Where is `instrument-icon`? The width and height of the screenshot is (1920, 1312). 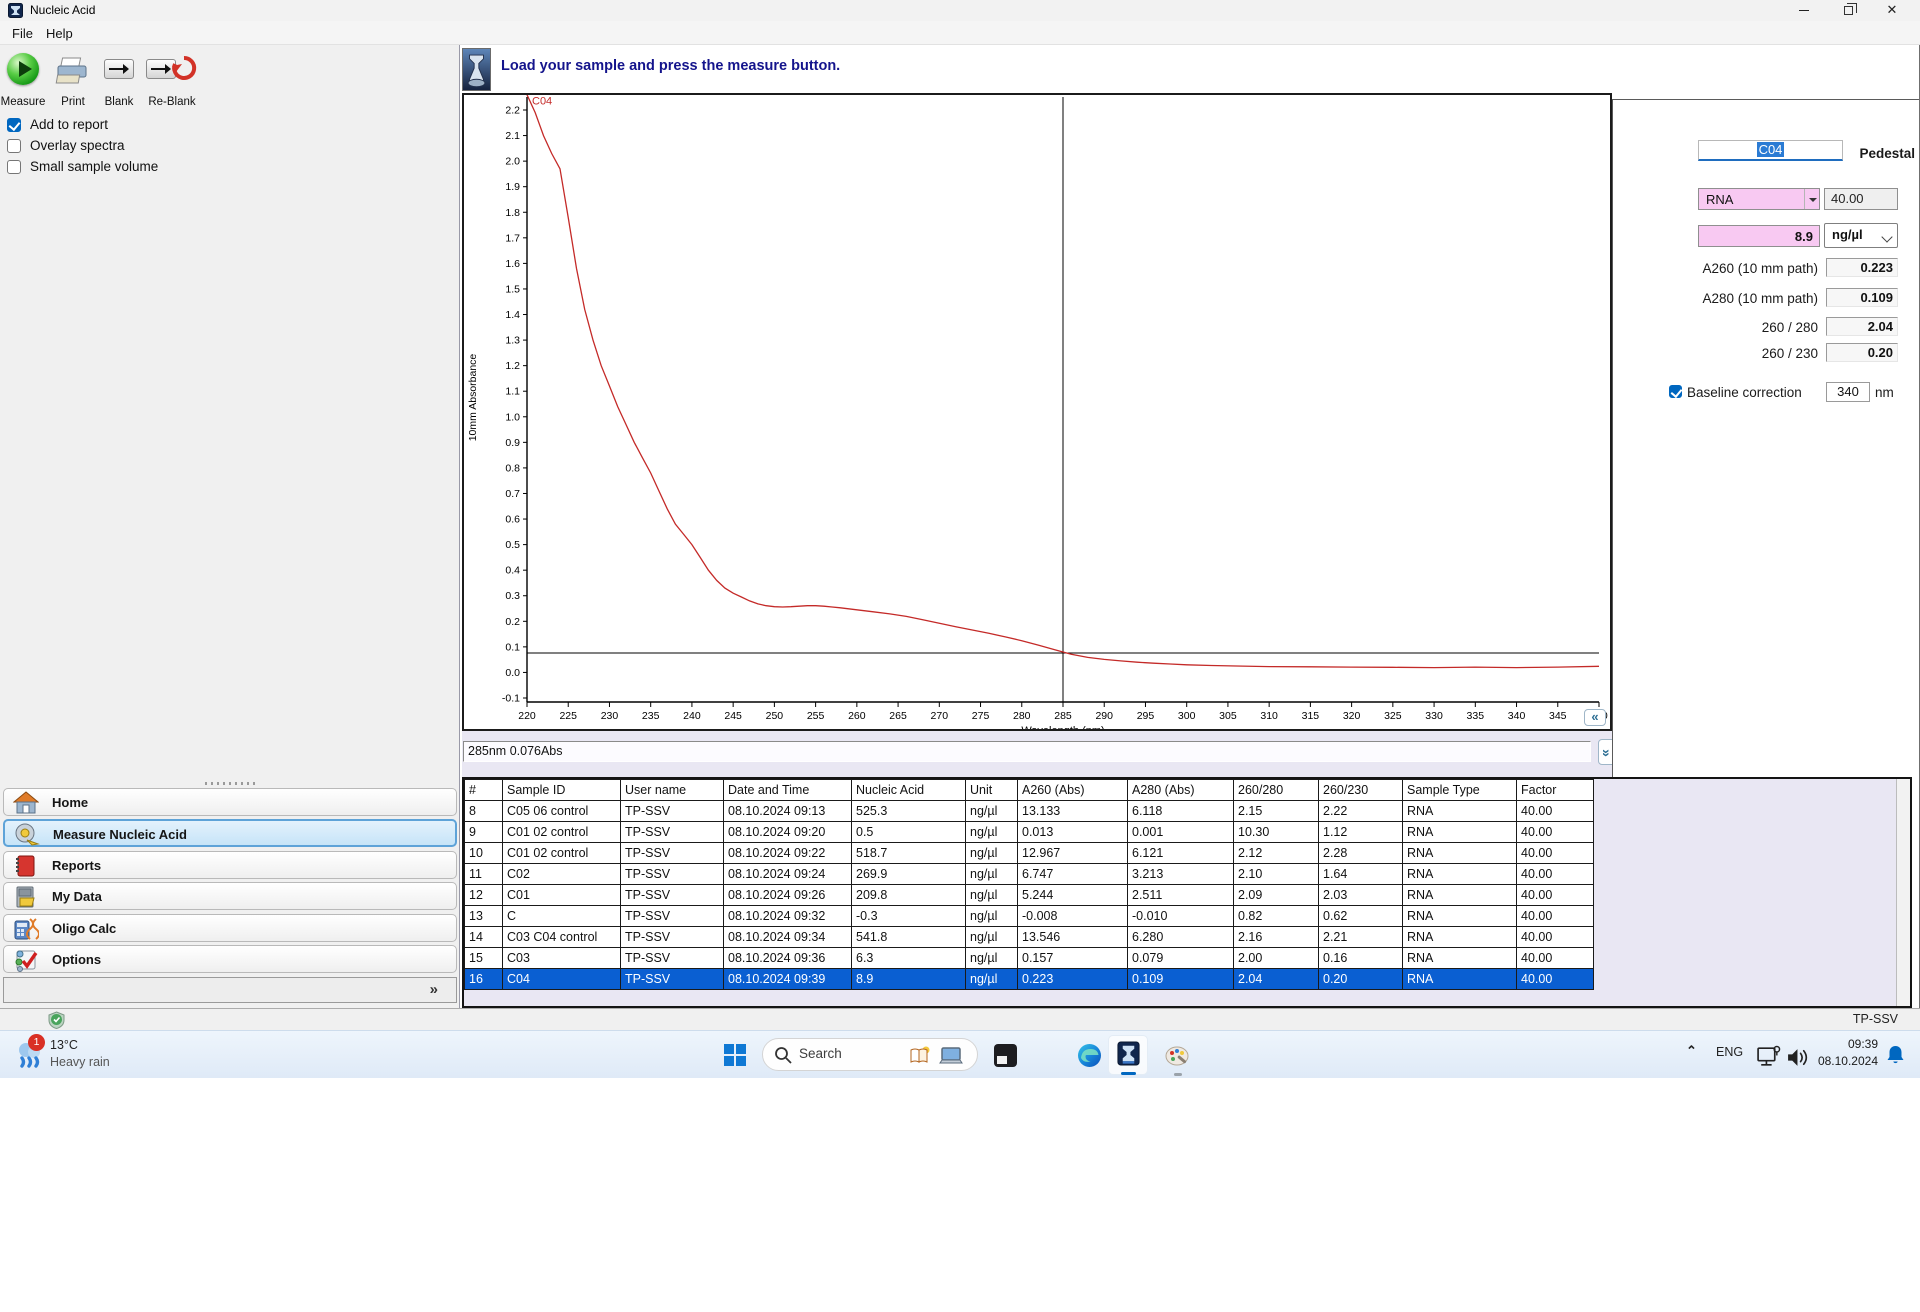
instrument-icon is located at coordinates (476, 69).